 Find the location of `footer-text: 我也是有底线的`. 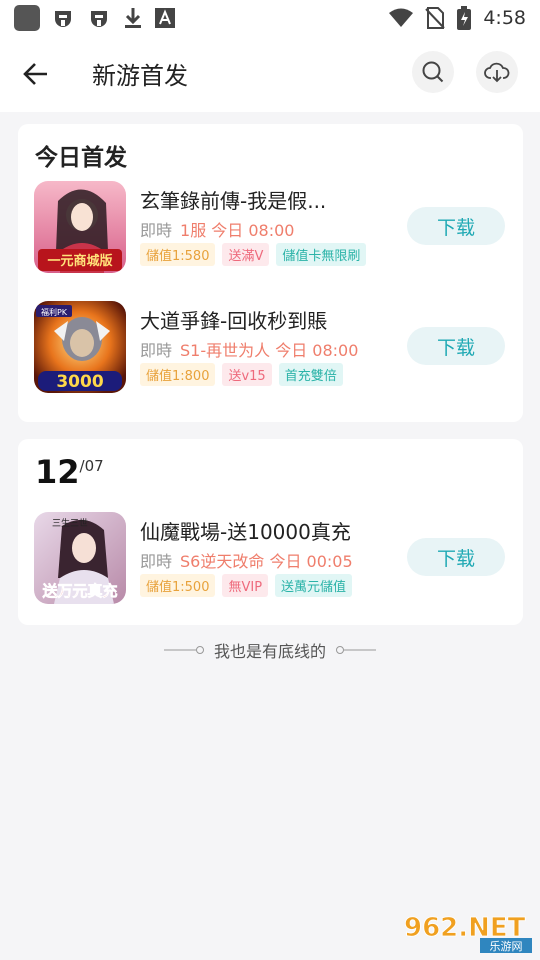

footer-text: 我也是有底线的 is located at coordinates (269, 651).